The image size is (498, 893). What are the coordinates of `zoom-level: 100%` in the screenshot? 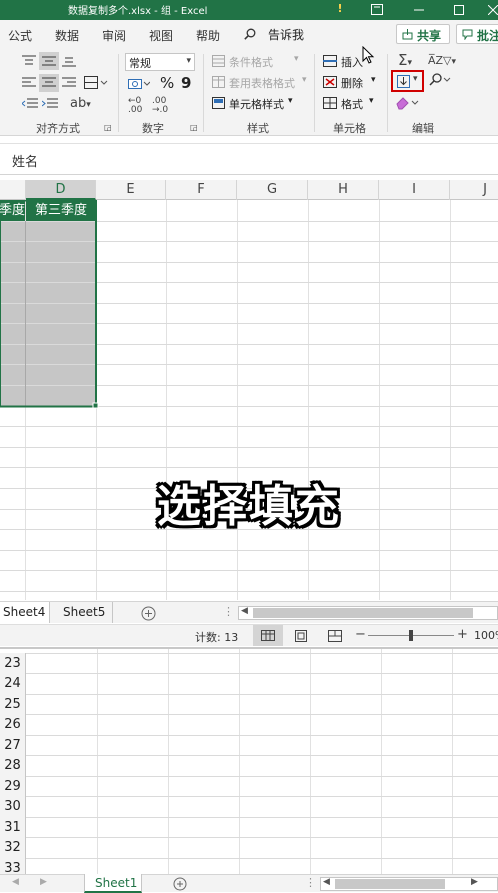 It's located at (486, 635).